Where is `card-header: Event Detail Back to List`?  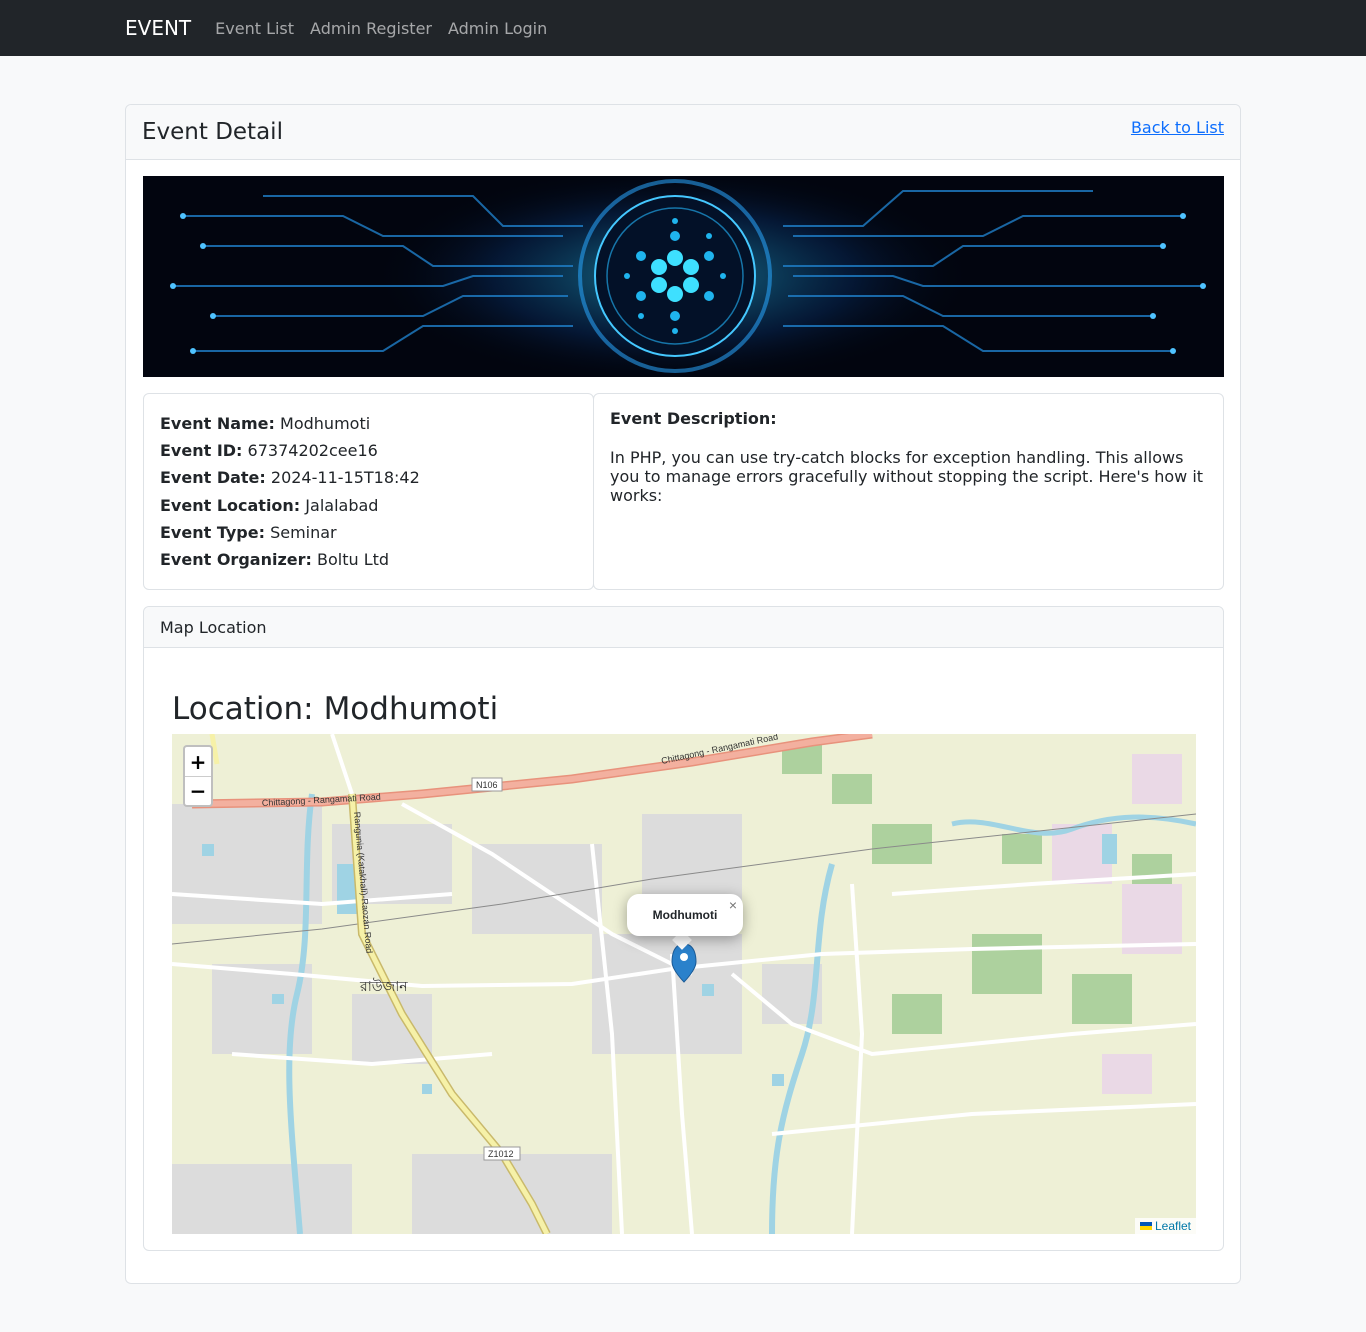 card-header: Event Detail Back to List is located at coordinates (683, 132).